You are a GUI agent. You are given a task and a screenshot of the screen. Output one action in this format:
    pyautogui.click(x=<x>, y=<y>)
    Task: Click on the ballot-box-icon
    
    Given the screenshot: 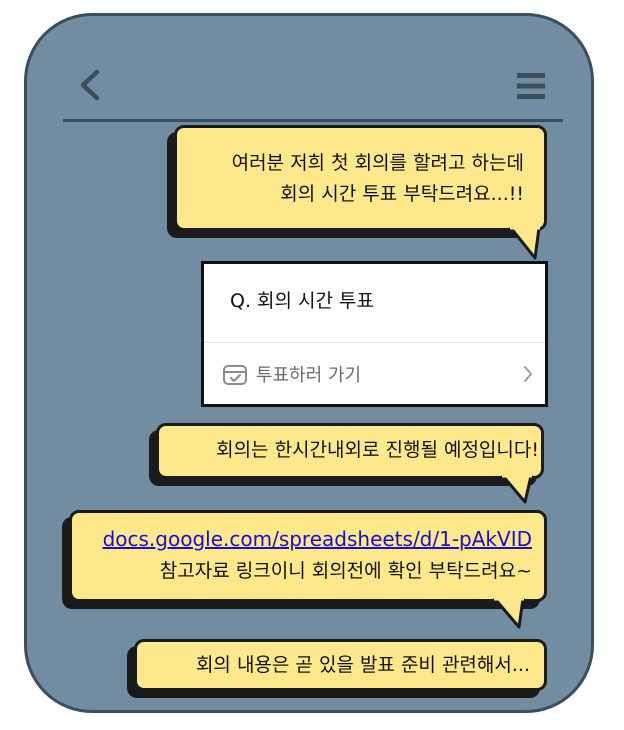 What is the action you would take?
    pyautogui.click(x=235, y=375)
    